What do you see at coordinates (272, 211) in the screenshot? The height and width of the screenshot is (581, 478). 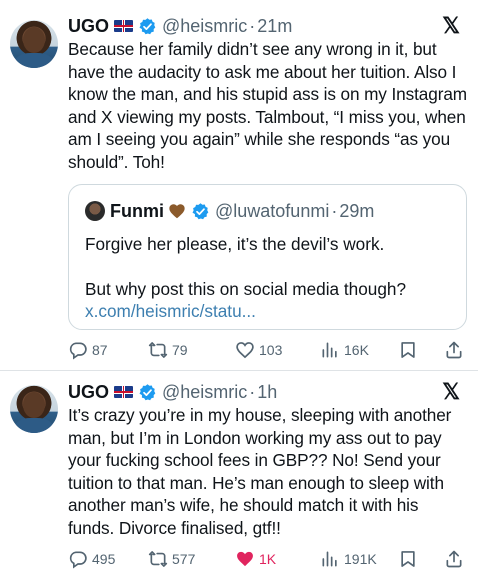 I see `quote-author-handle: @luwatofunmi` at bounding box center [272, 211].